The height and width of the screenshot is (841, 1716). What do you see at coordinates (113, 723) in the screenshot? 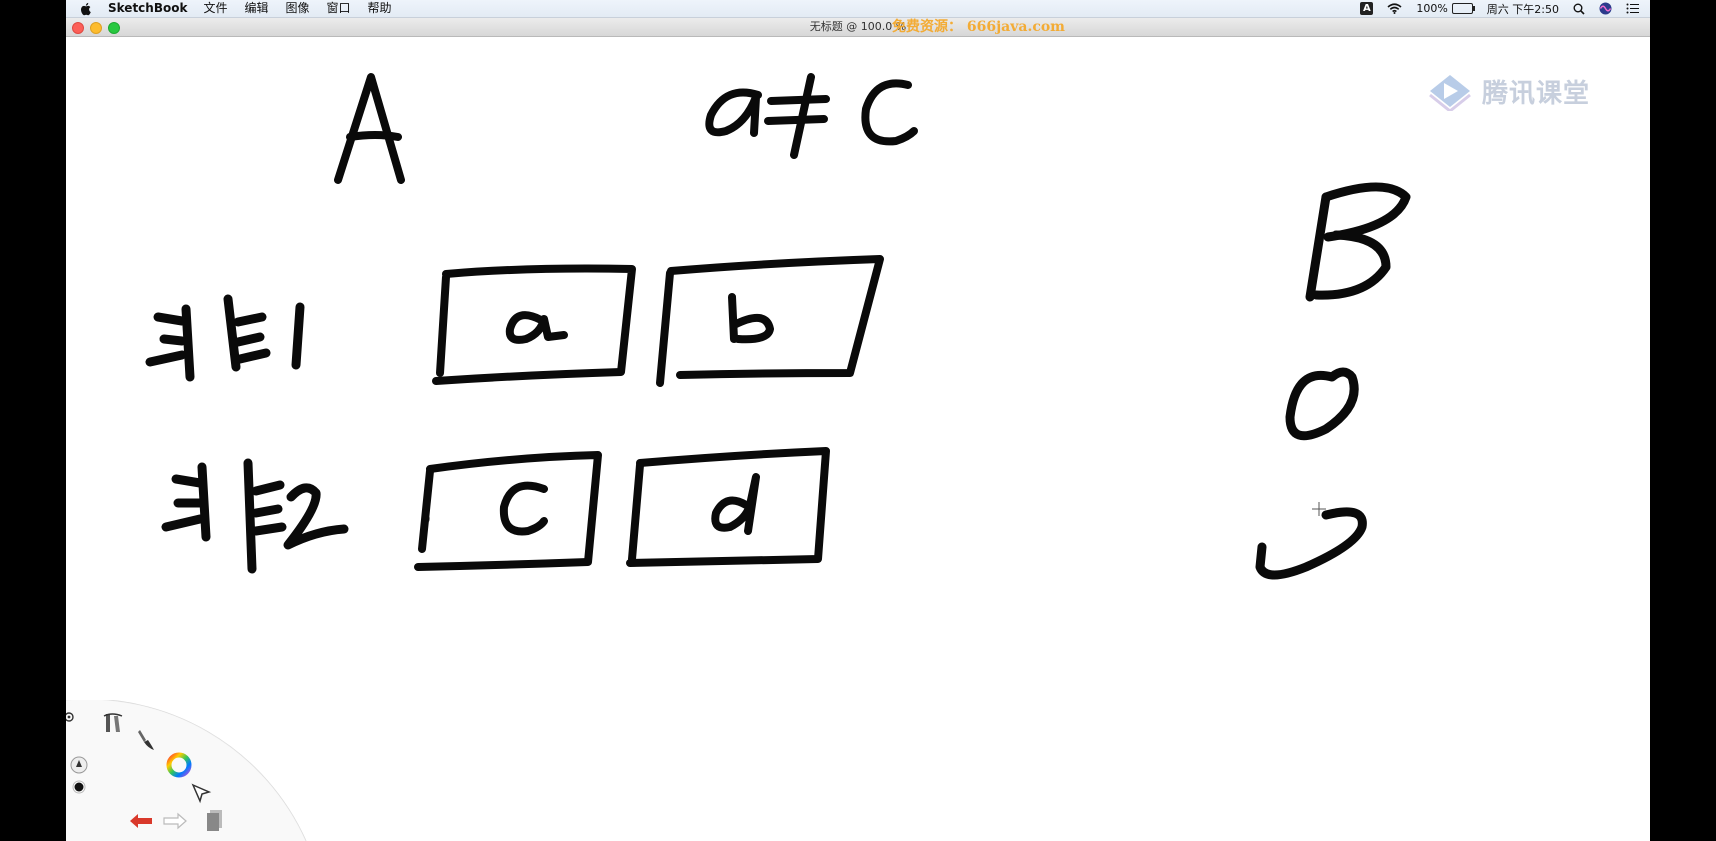
I see `ruler-icon` at bounding box center [113, 723].